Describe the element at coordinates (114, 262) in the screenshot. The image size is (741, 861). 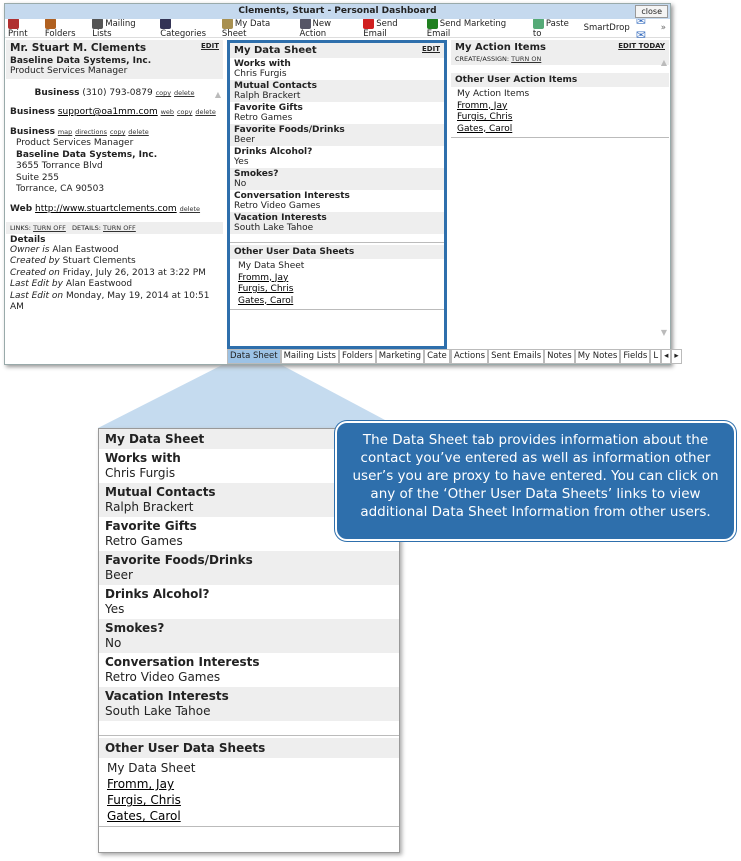
I see `detail-line: Created by Stuart Clements` at that location.